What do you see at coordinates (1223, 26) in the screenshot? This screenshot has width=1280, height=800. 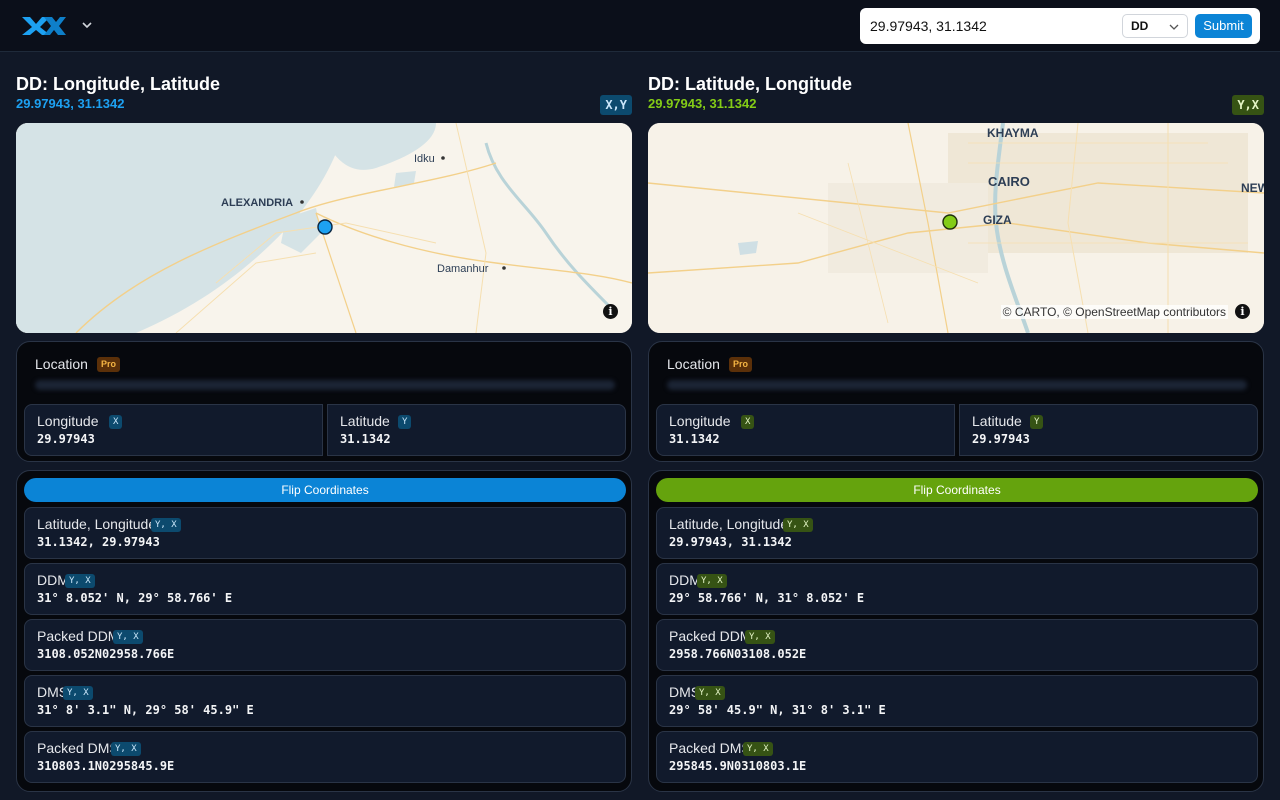 I see `submit-button: Submit` at bounding box center [1223, 26].